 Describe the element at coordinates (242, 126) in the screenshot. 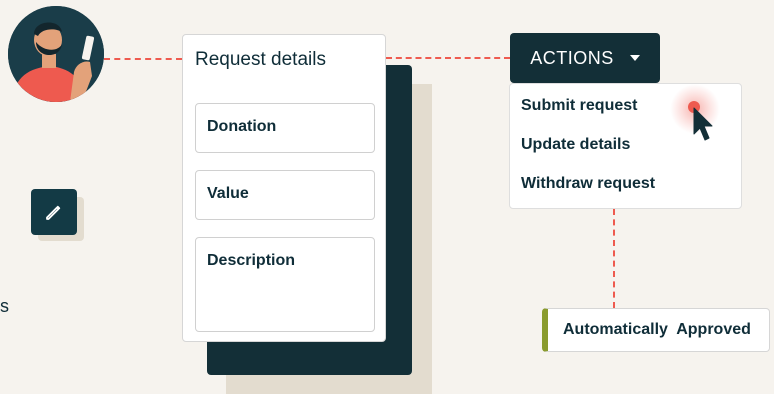

I see `donation-field-label: Donation` at that location.